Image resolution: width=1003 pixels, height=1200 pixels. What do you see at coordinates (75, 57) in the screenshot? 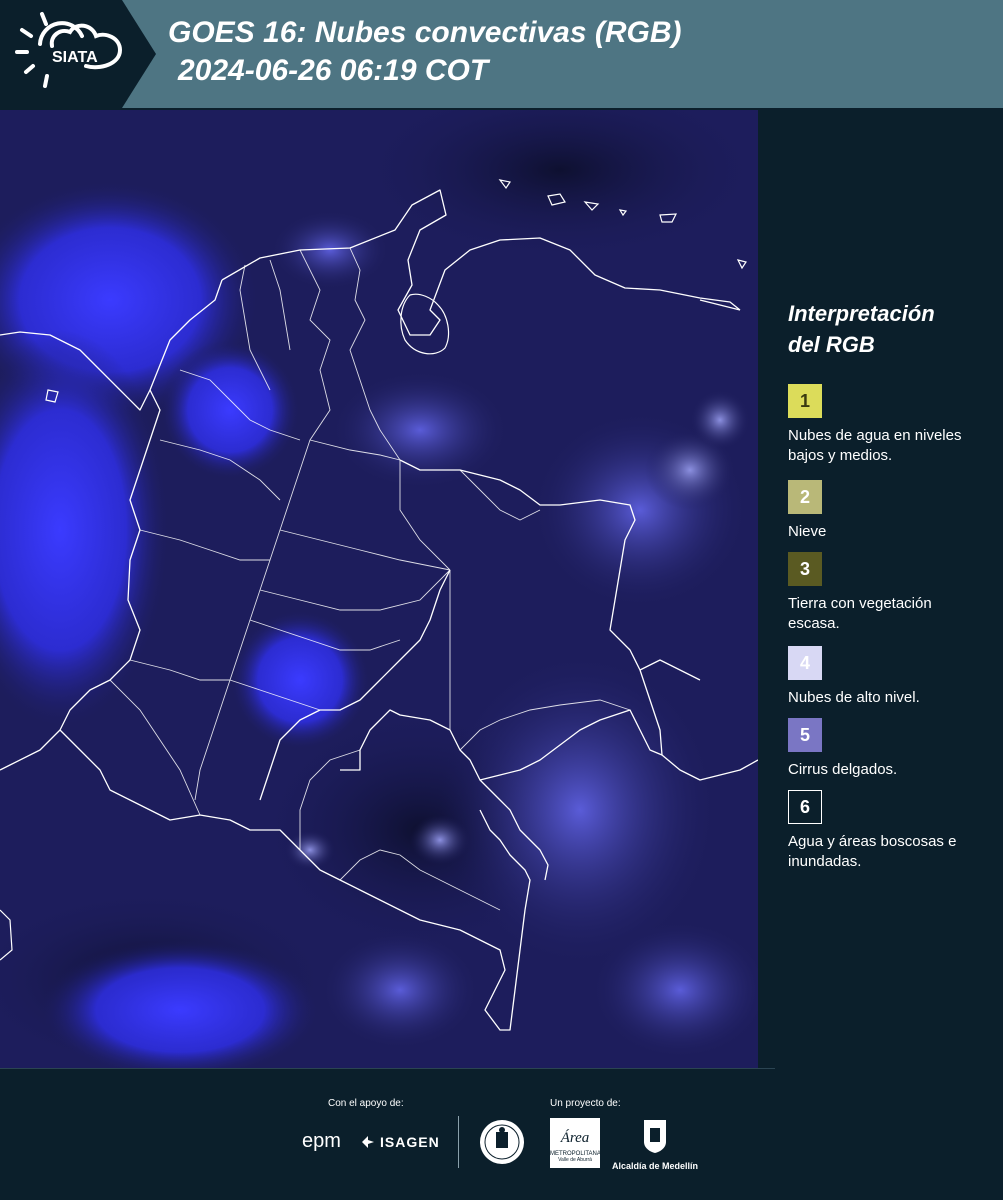
I see `siata-logo-text: SIATA` at bounding box center [75, 57].